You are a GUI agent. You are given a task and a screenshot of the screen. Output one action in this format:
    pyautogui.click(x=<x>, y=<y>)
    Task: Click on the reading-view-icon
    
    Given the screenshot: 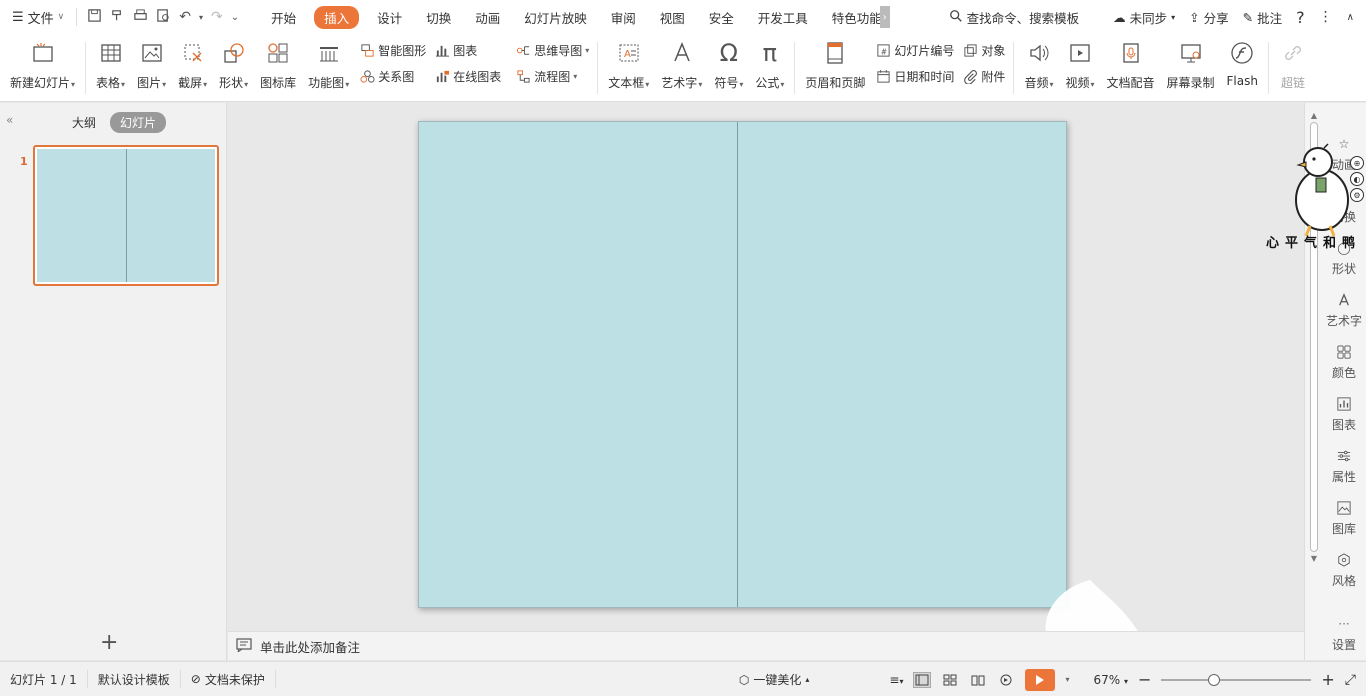 What is the action you would take?
    pyautogui.click(x=978, y=680)
    